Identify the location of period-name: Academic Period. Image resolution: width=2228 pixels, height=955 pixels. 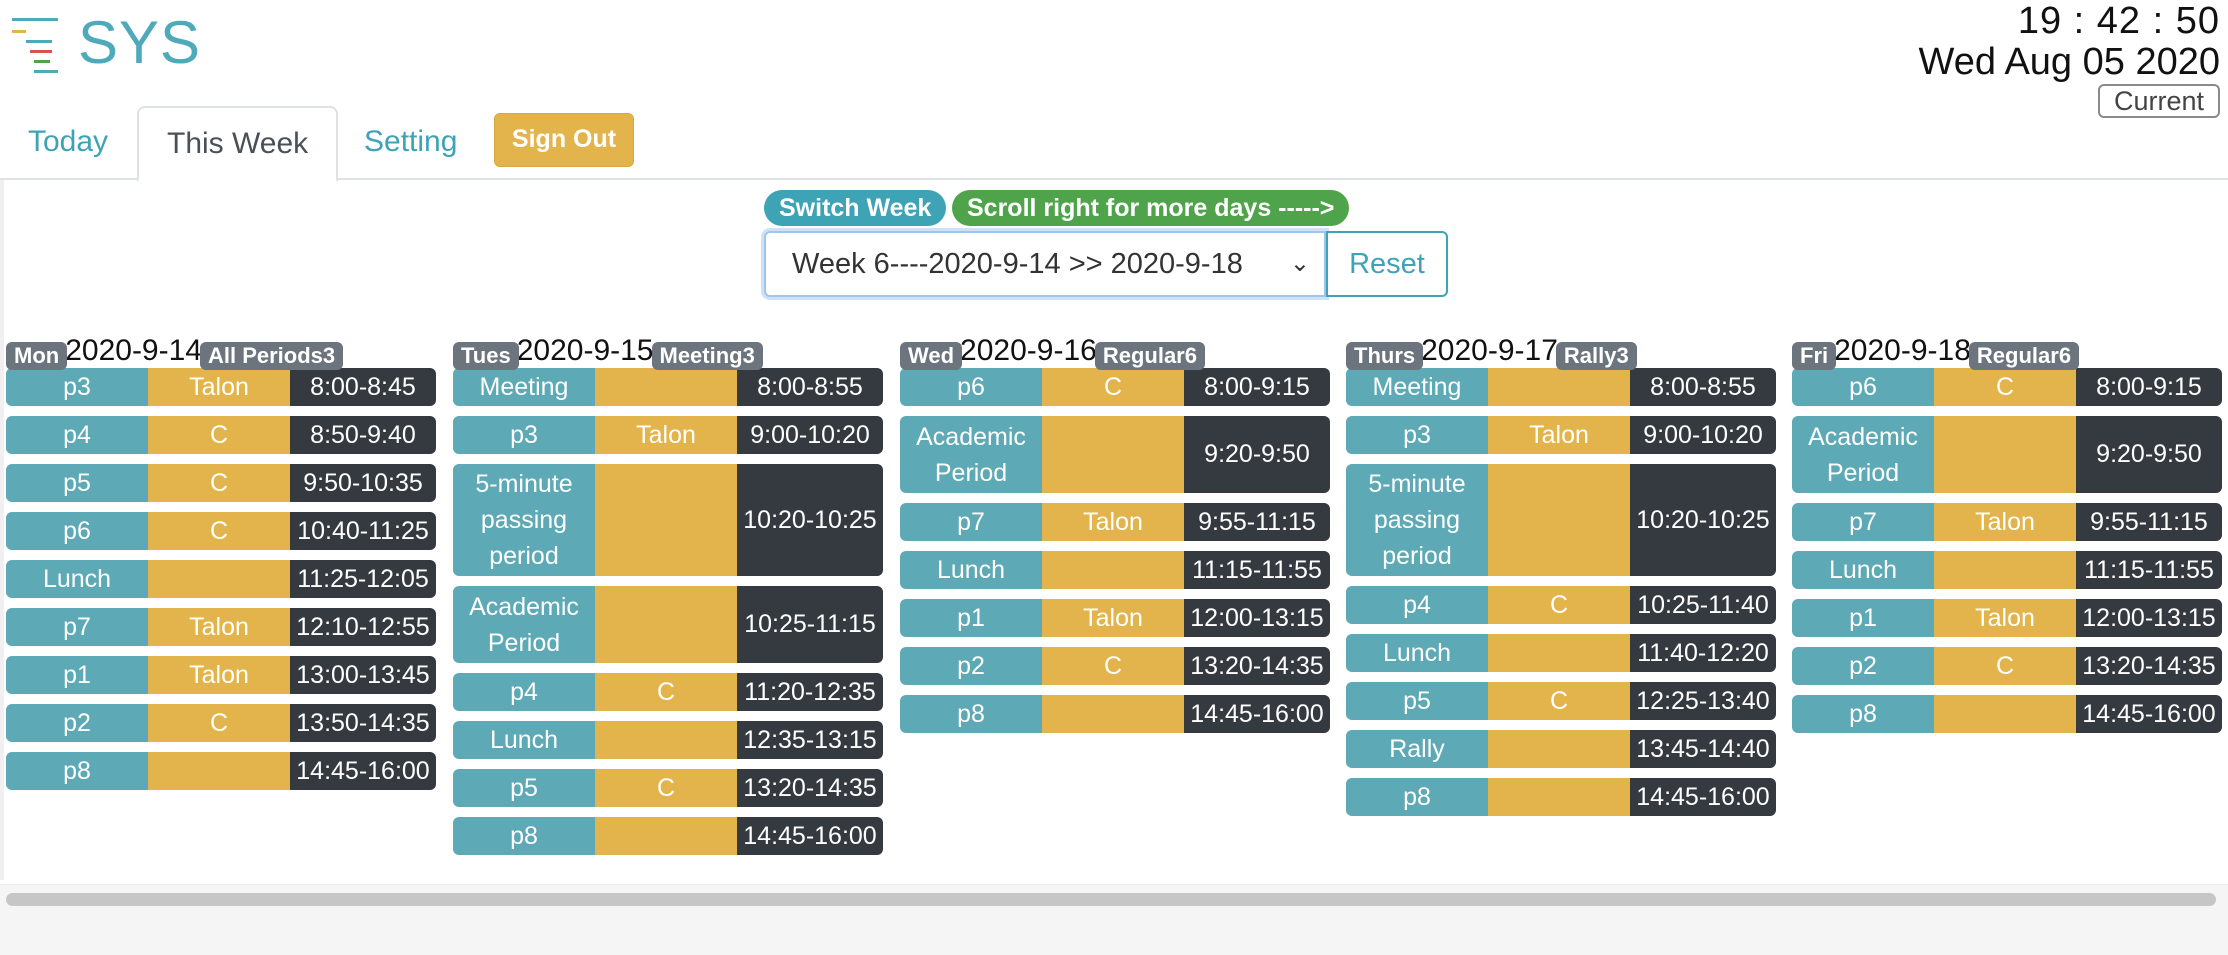
(1863, 454).